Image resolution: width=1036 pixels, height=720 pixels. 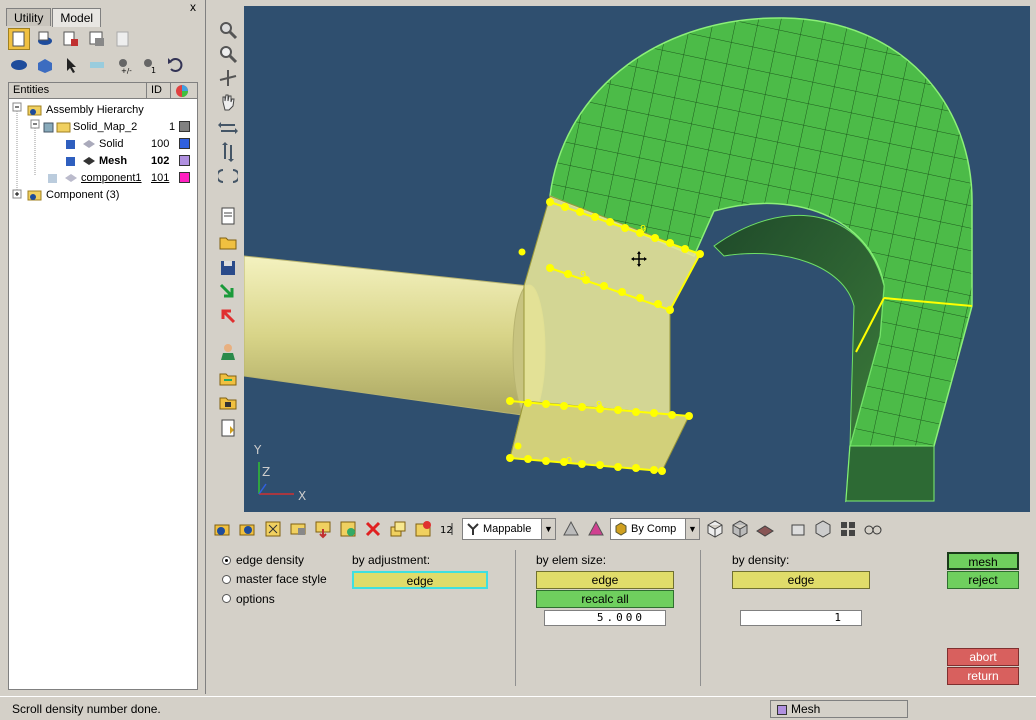 What do you see at coordinates (765, 529) in the screenshot?
I see `plane-icon` at bounding box center [765, 529].